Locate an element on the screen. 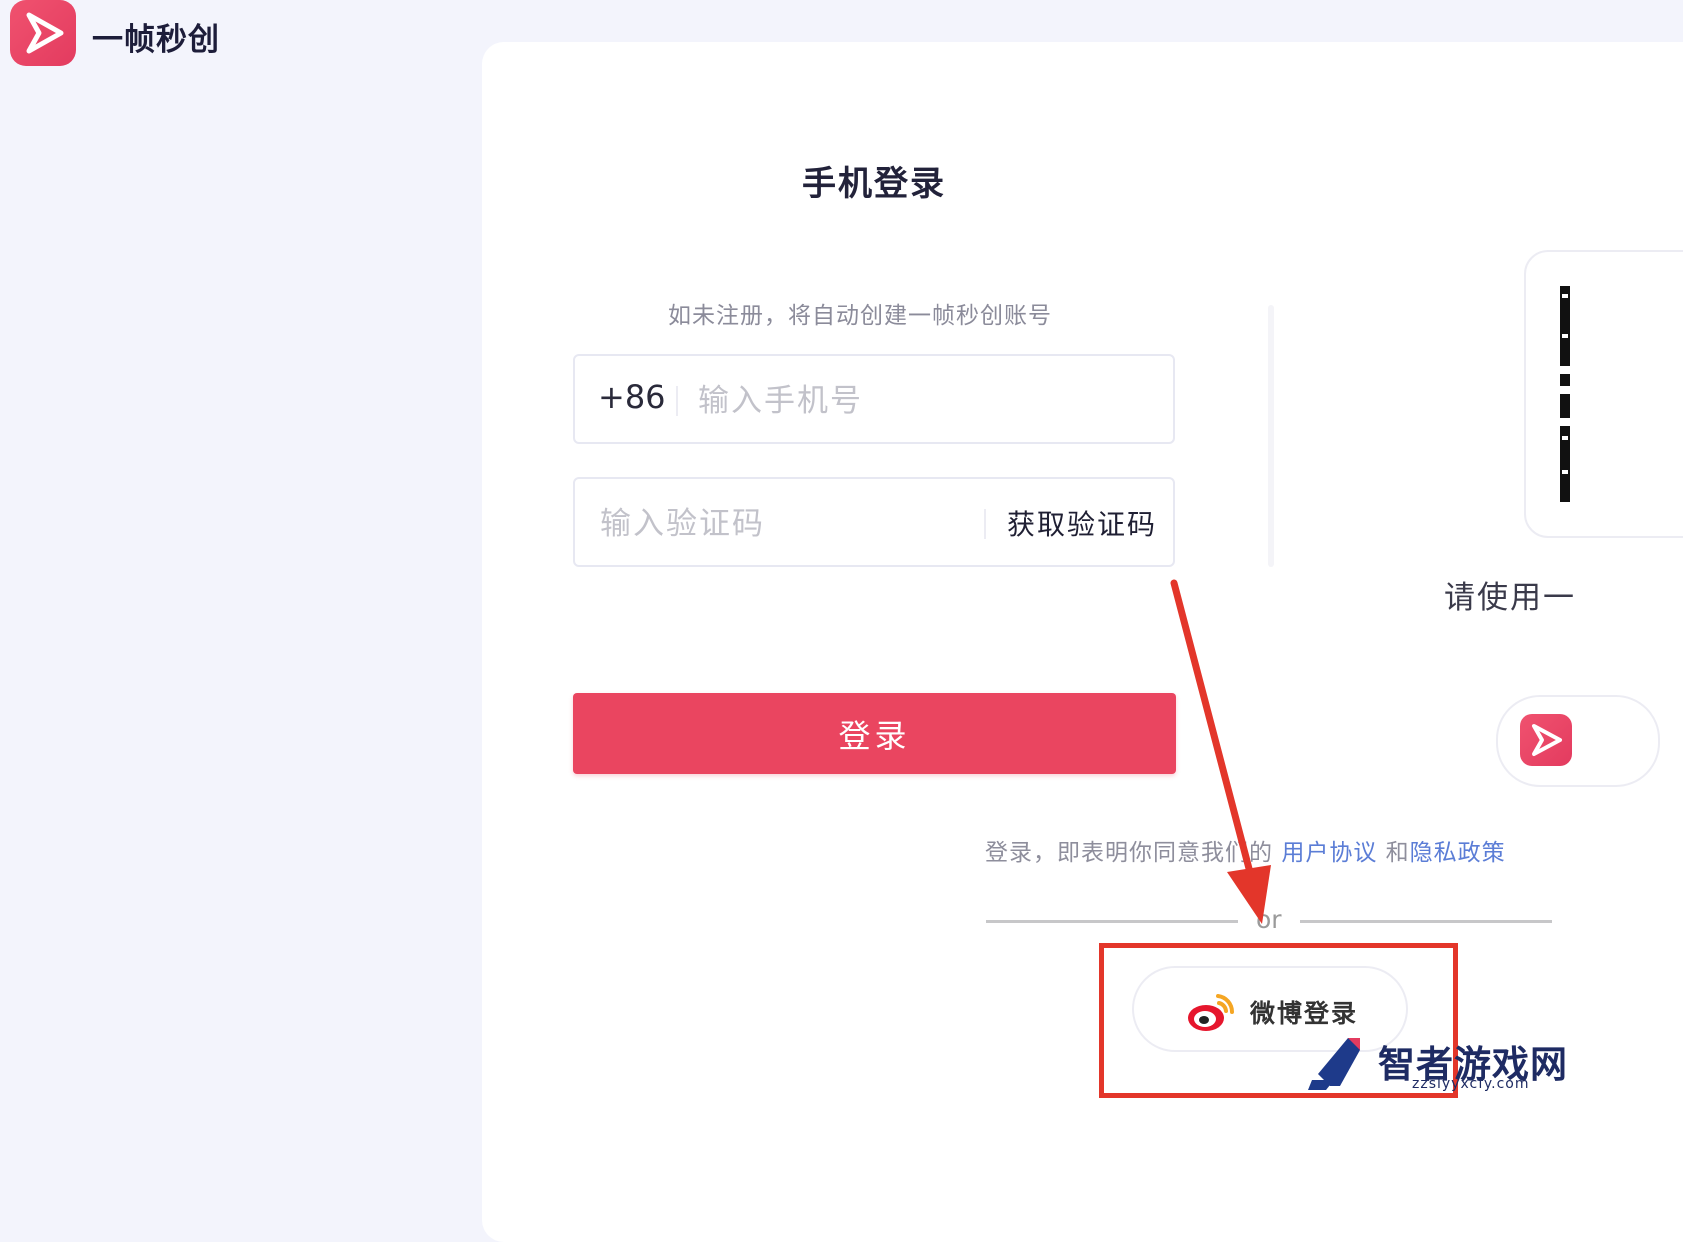 The width and height of the screenshot is (1683, 1242). watermark-logo-icon is located at coordinates (1334, 1064).